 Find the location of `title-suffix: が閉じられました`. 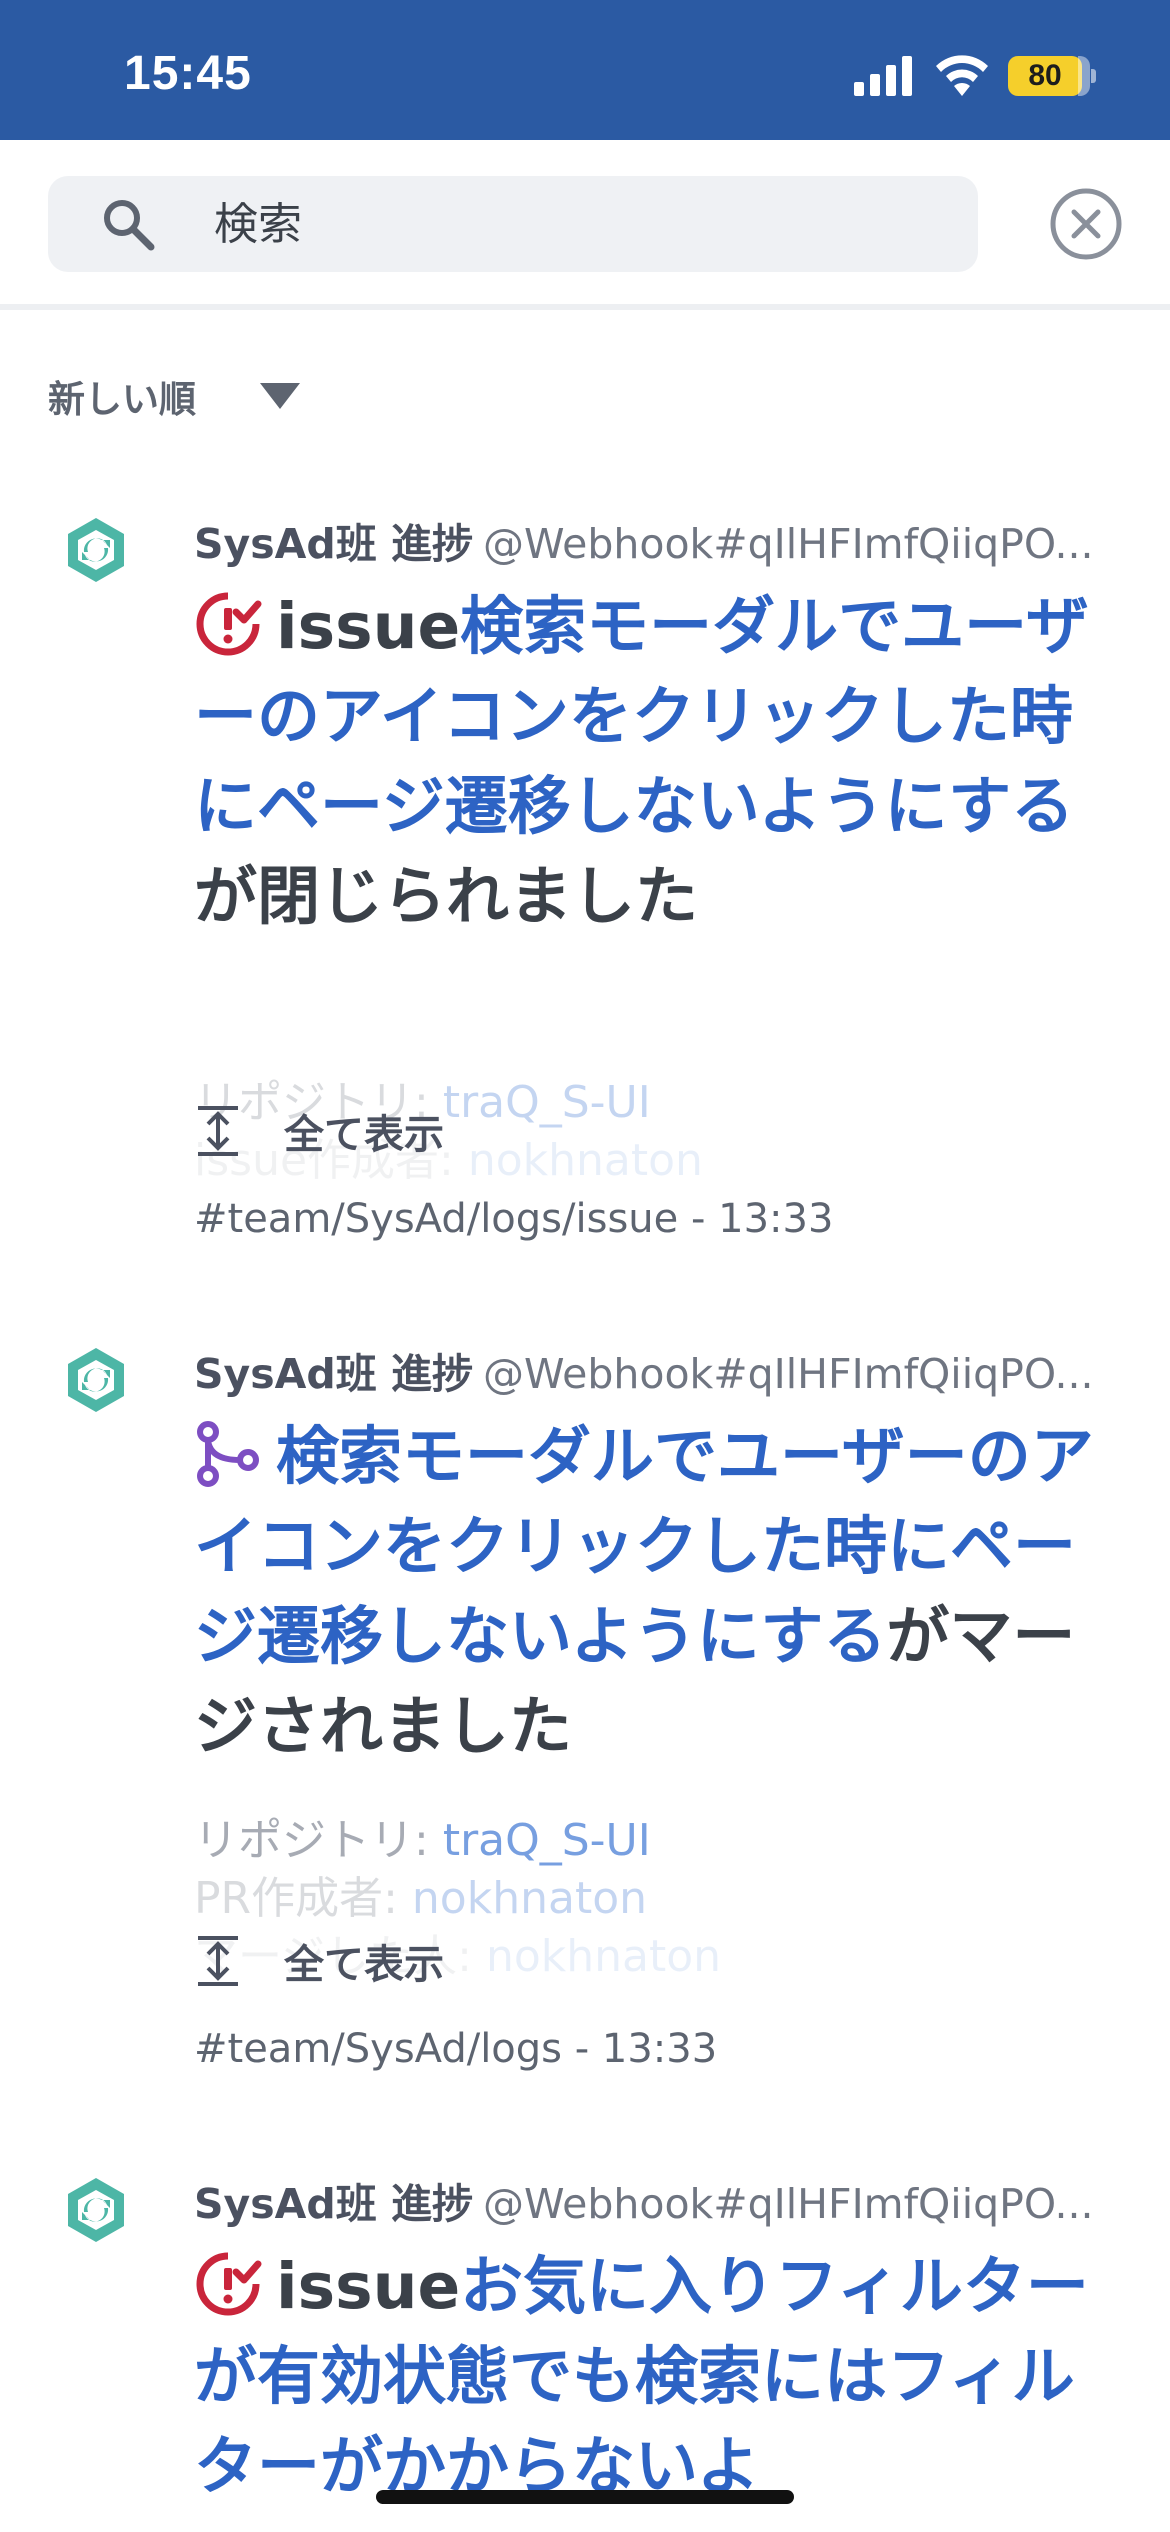

title-suffix: が閉じられました is located at coordinates (446, 896).